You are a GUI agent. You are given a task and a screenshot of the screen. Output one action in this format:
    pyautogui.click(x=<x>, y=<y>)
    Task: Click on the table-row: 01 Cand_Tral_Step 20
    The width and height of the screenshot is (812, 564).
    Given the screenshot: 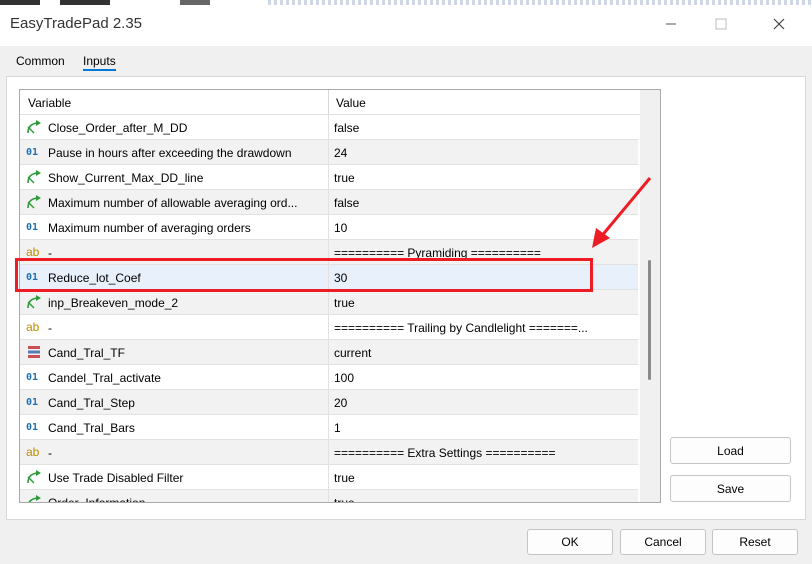 What is the action you would take?
    pyautogui.click(x=329, y=402)
    